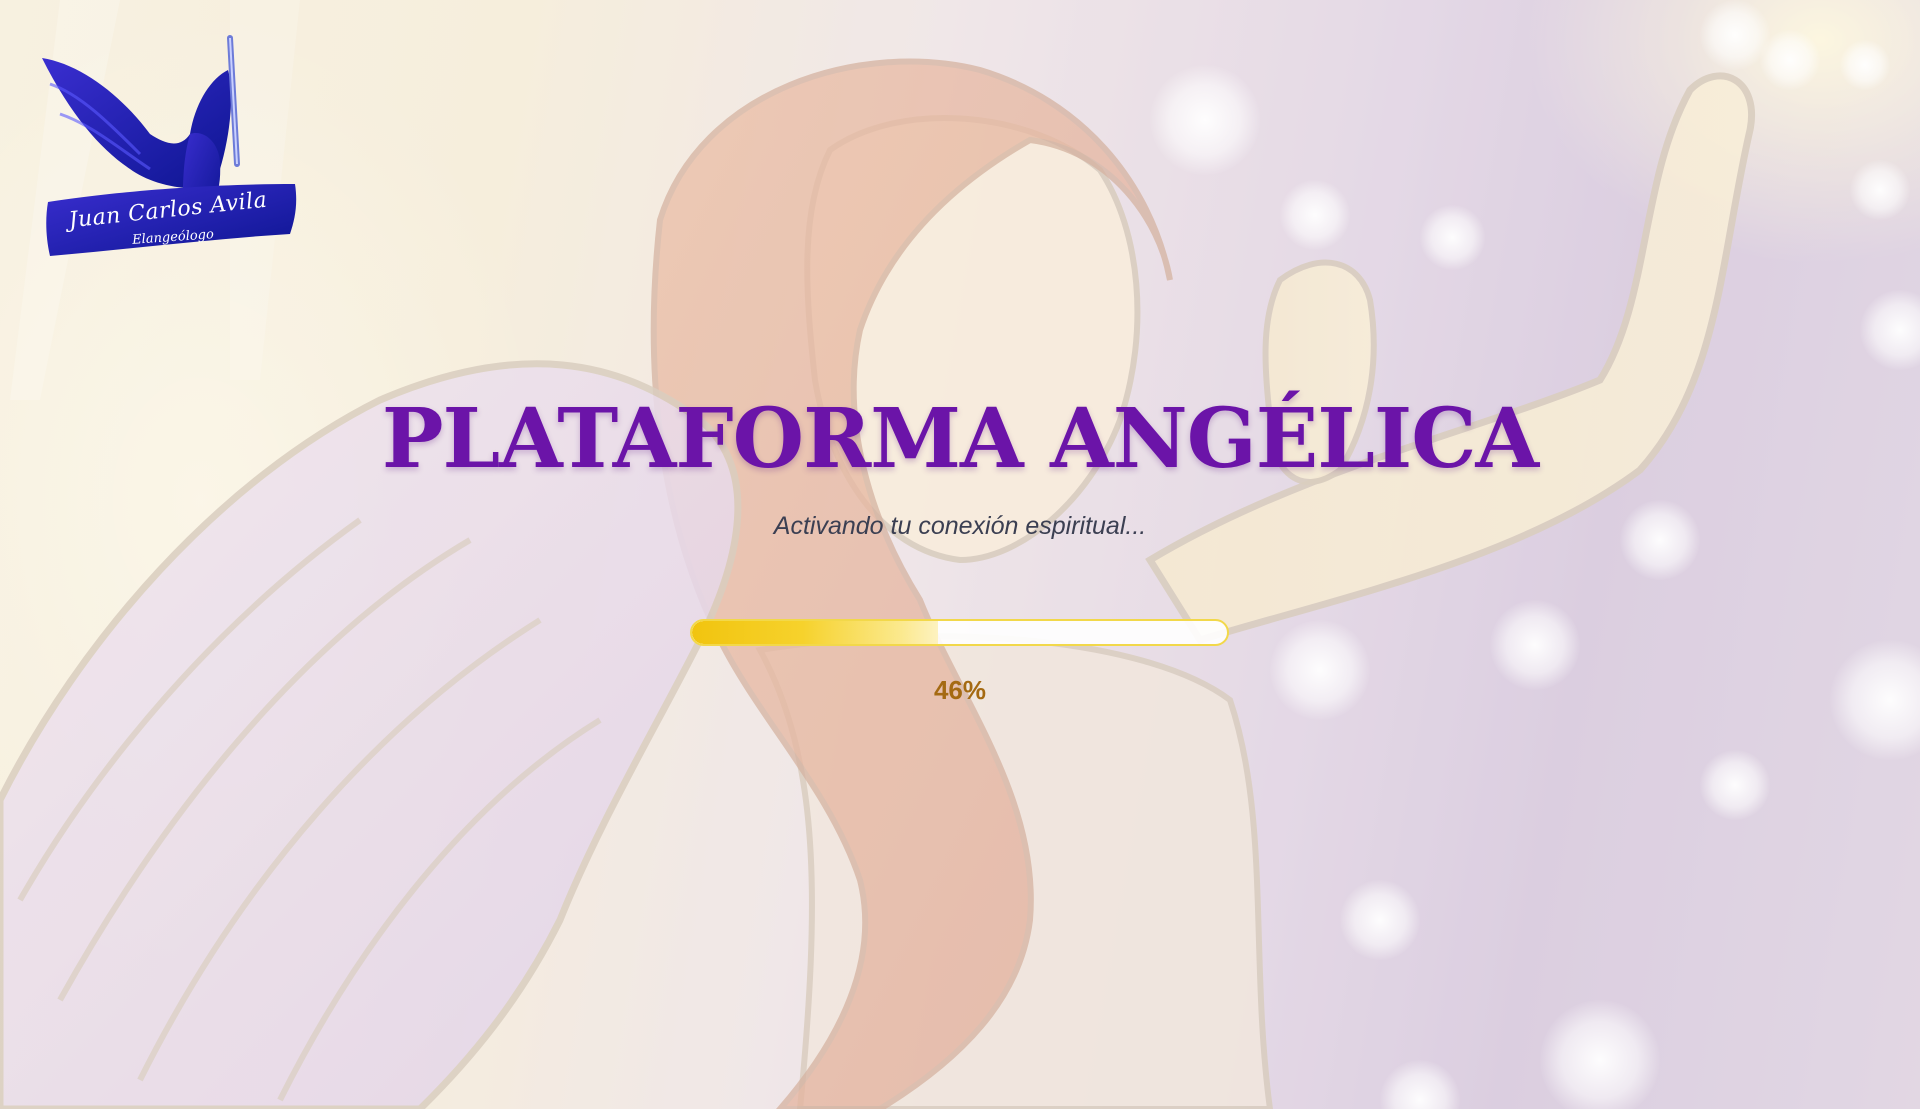 This screenshot has height=1109, width=1920. I want to click on progress-bar-fill, so click(815, 632).